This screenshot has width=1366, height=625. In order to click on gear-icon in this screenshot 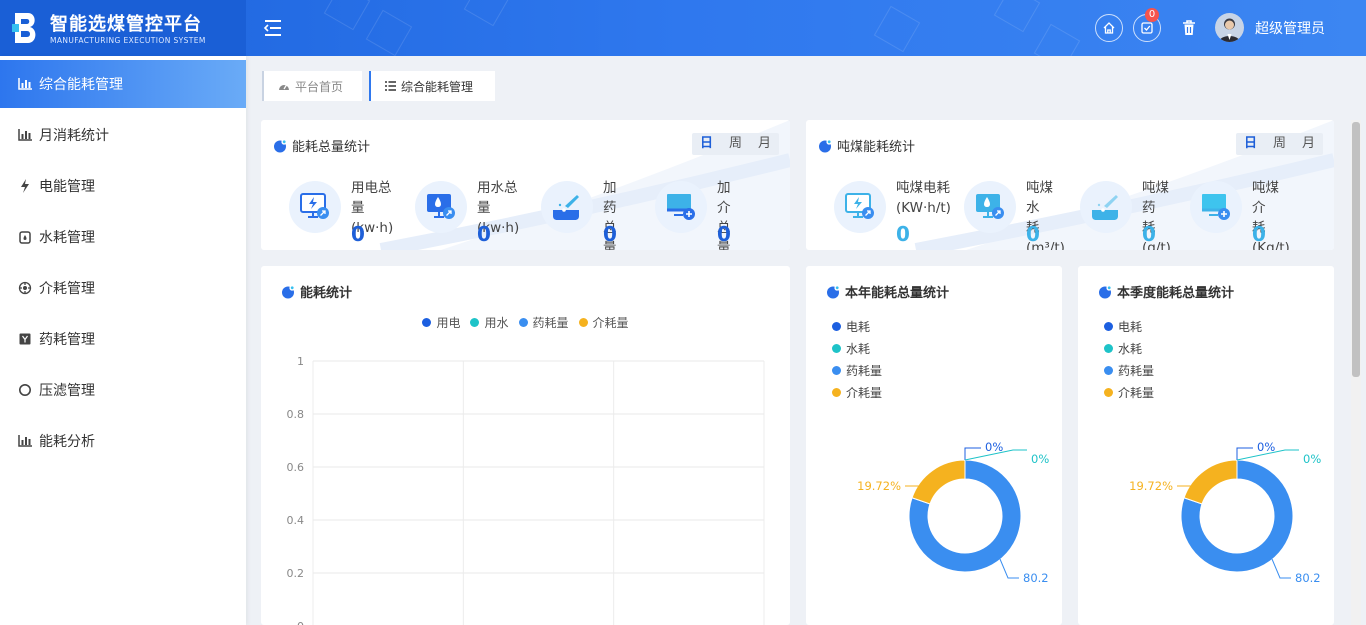, I will do `click(25, 288)`.